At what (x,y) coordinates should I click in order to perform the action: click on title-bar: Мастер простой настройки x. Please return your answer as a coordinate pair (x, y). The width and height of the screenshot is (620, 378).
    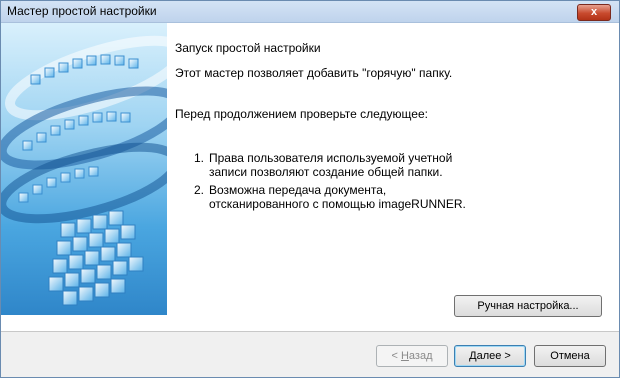
    Looking at the image, I should click on (310, 12).